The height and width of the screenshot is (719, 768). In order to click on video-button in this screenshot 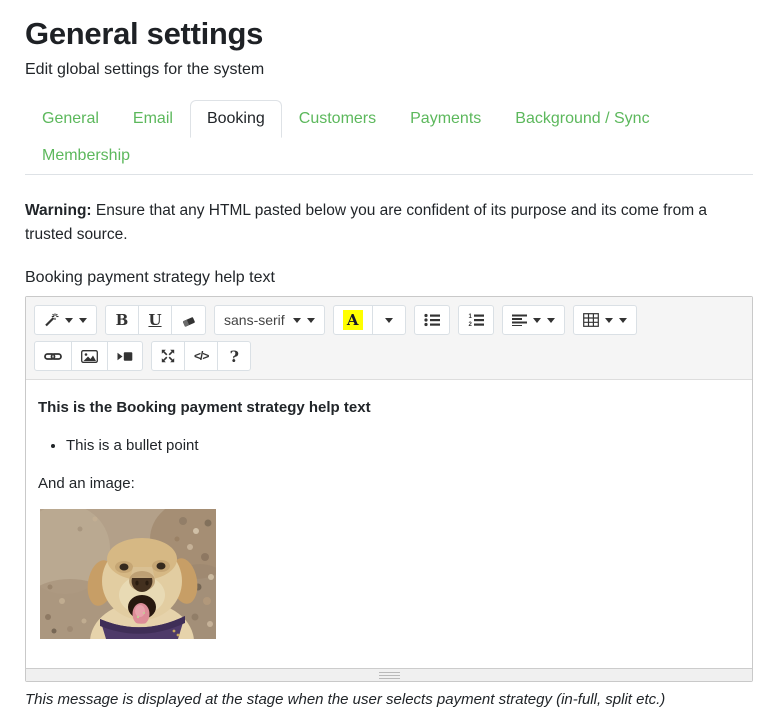, I will do `click(125, 356)`.